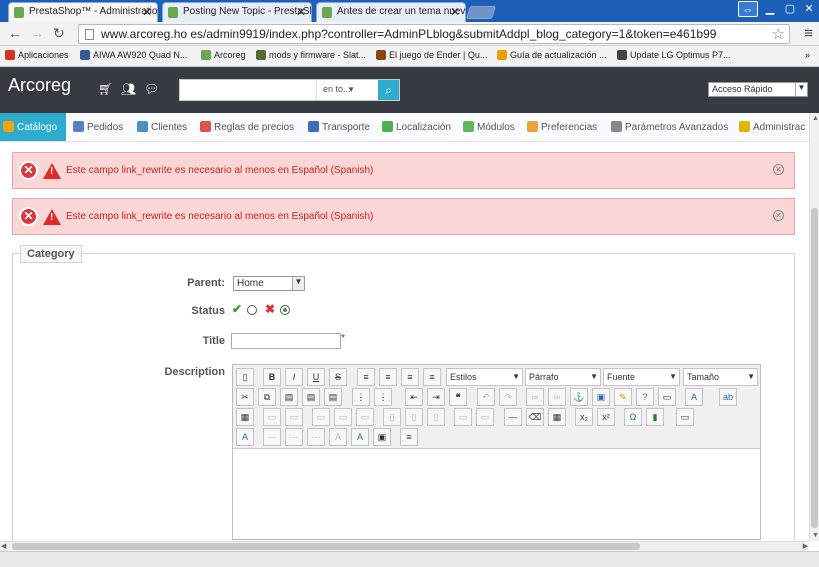  I want to click on paste-word-icon: ▤, so click(333, 397).